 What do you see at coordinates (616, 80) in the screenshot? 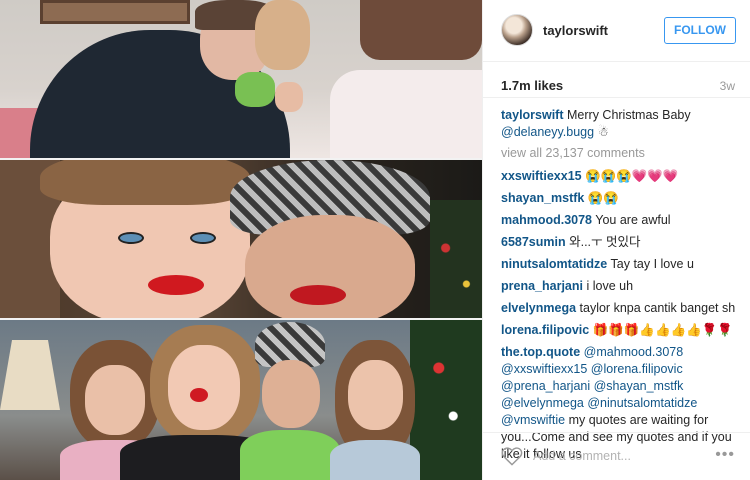
I see `post-stats: 1.7m likes 3w` at bounding box center [616, 80].